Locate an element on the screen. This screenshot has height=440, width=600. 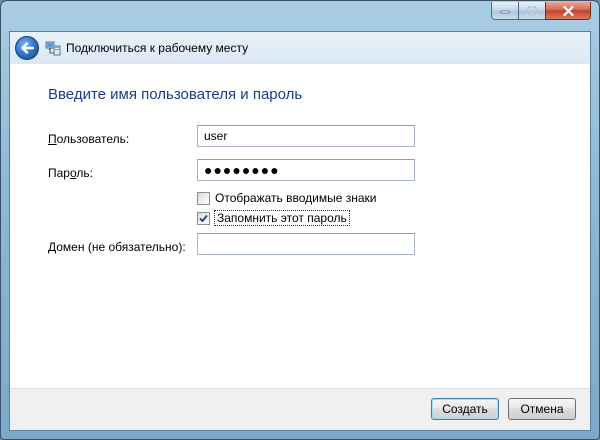
maximize-icon is located at coordinates (532, 10).